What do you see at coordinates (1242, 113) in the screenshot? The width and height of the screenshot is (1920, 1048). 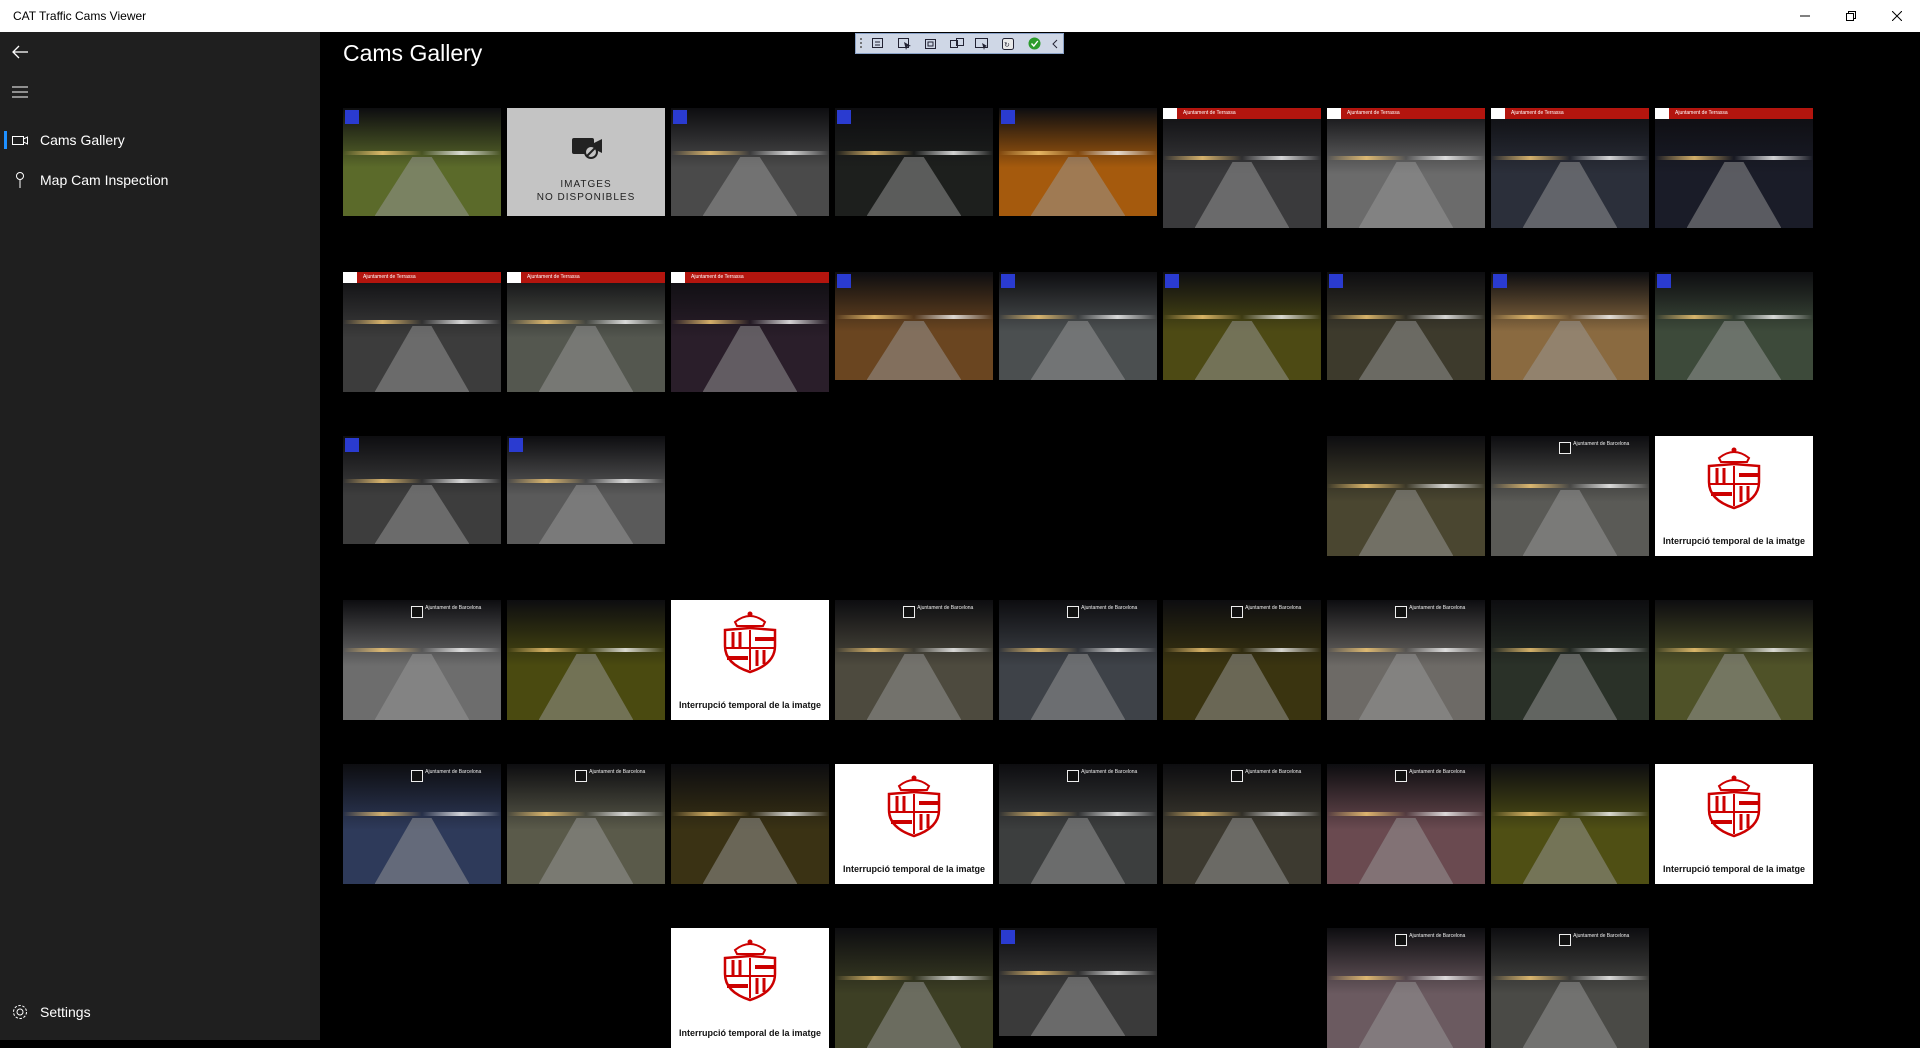 I see `terrassa-caption: Ajuntament de Terrassa` at bounding box center [1242, 113].